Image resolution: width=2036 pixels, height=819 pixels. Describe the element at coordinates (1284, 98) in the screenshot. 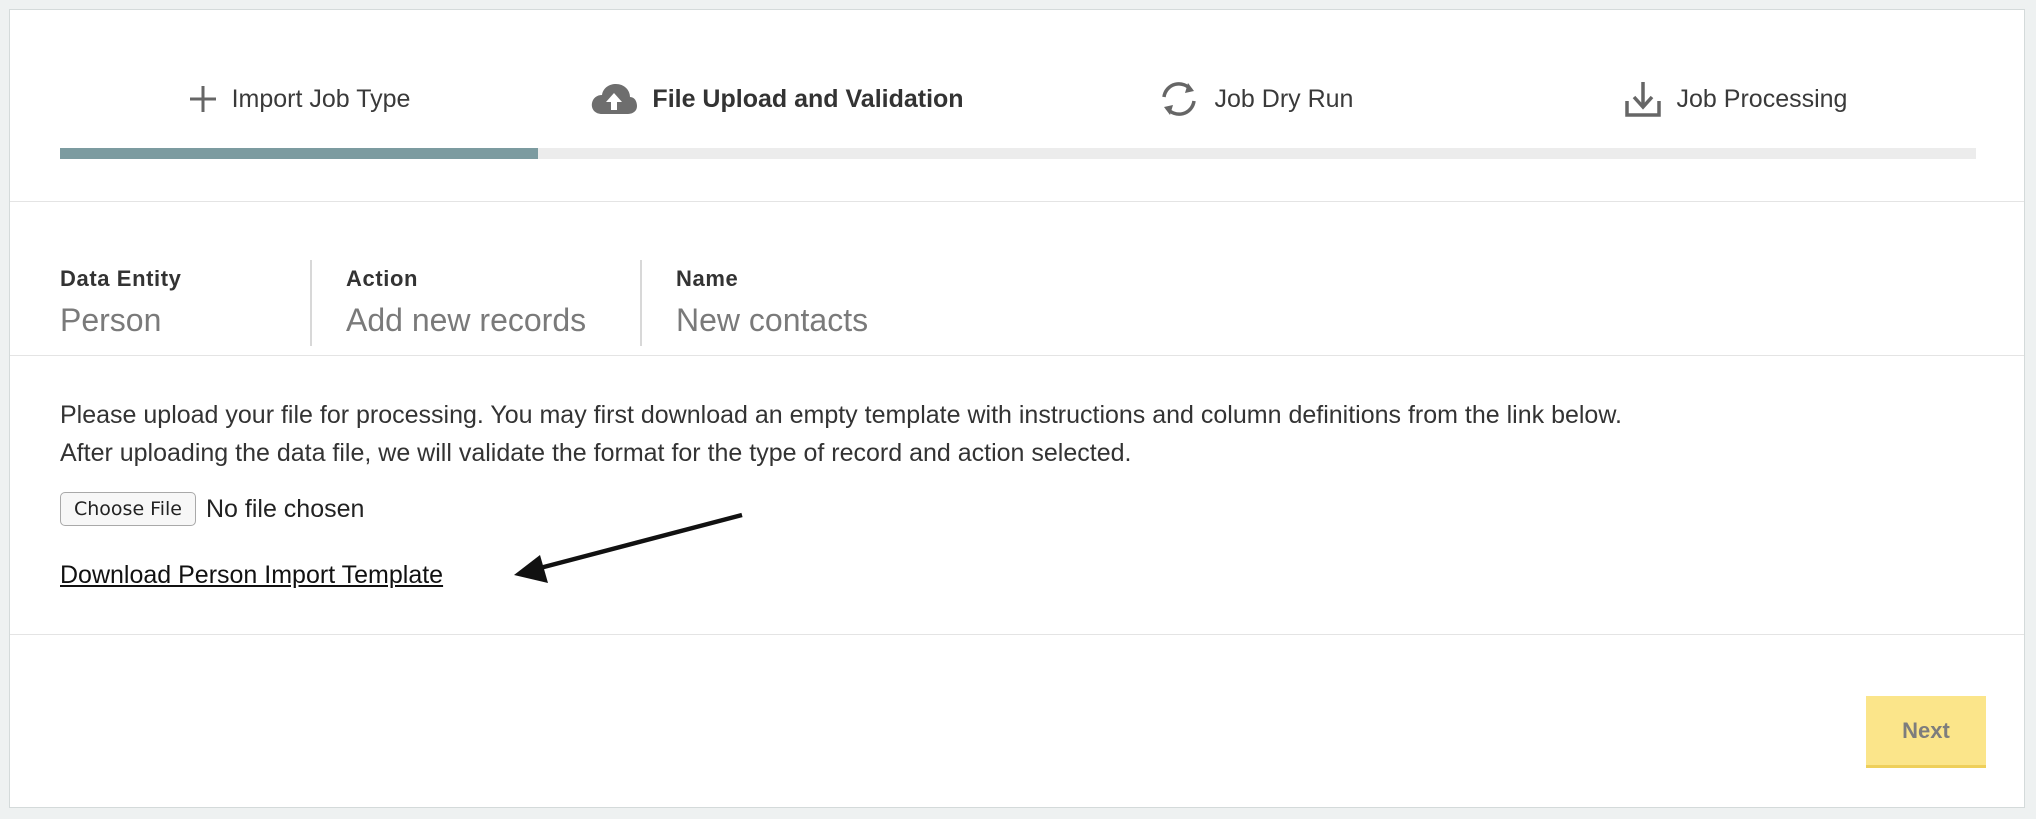

I see `step-label: Job Dry Run` at that location.